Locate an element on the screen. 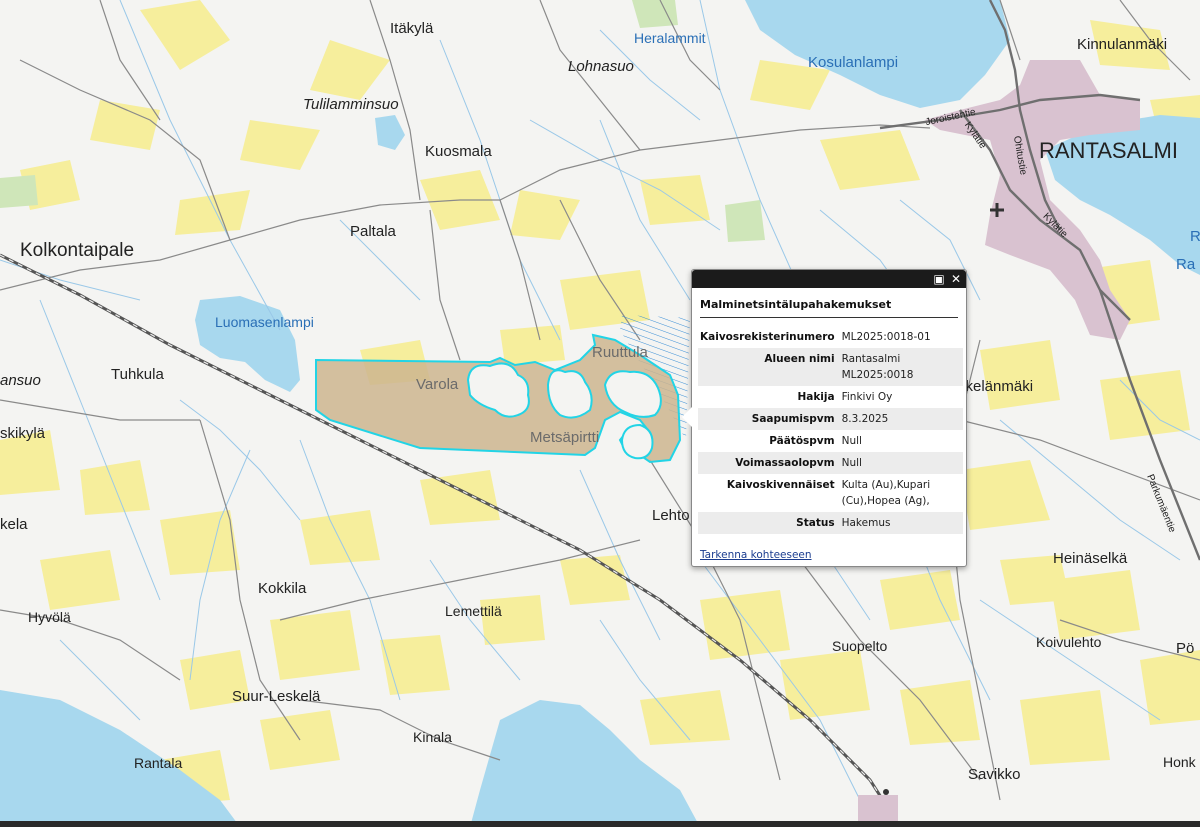  place-label-kosulanlampi: Kosulanlampi is located at coordinates (853, 62).